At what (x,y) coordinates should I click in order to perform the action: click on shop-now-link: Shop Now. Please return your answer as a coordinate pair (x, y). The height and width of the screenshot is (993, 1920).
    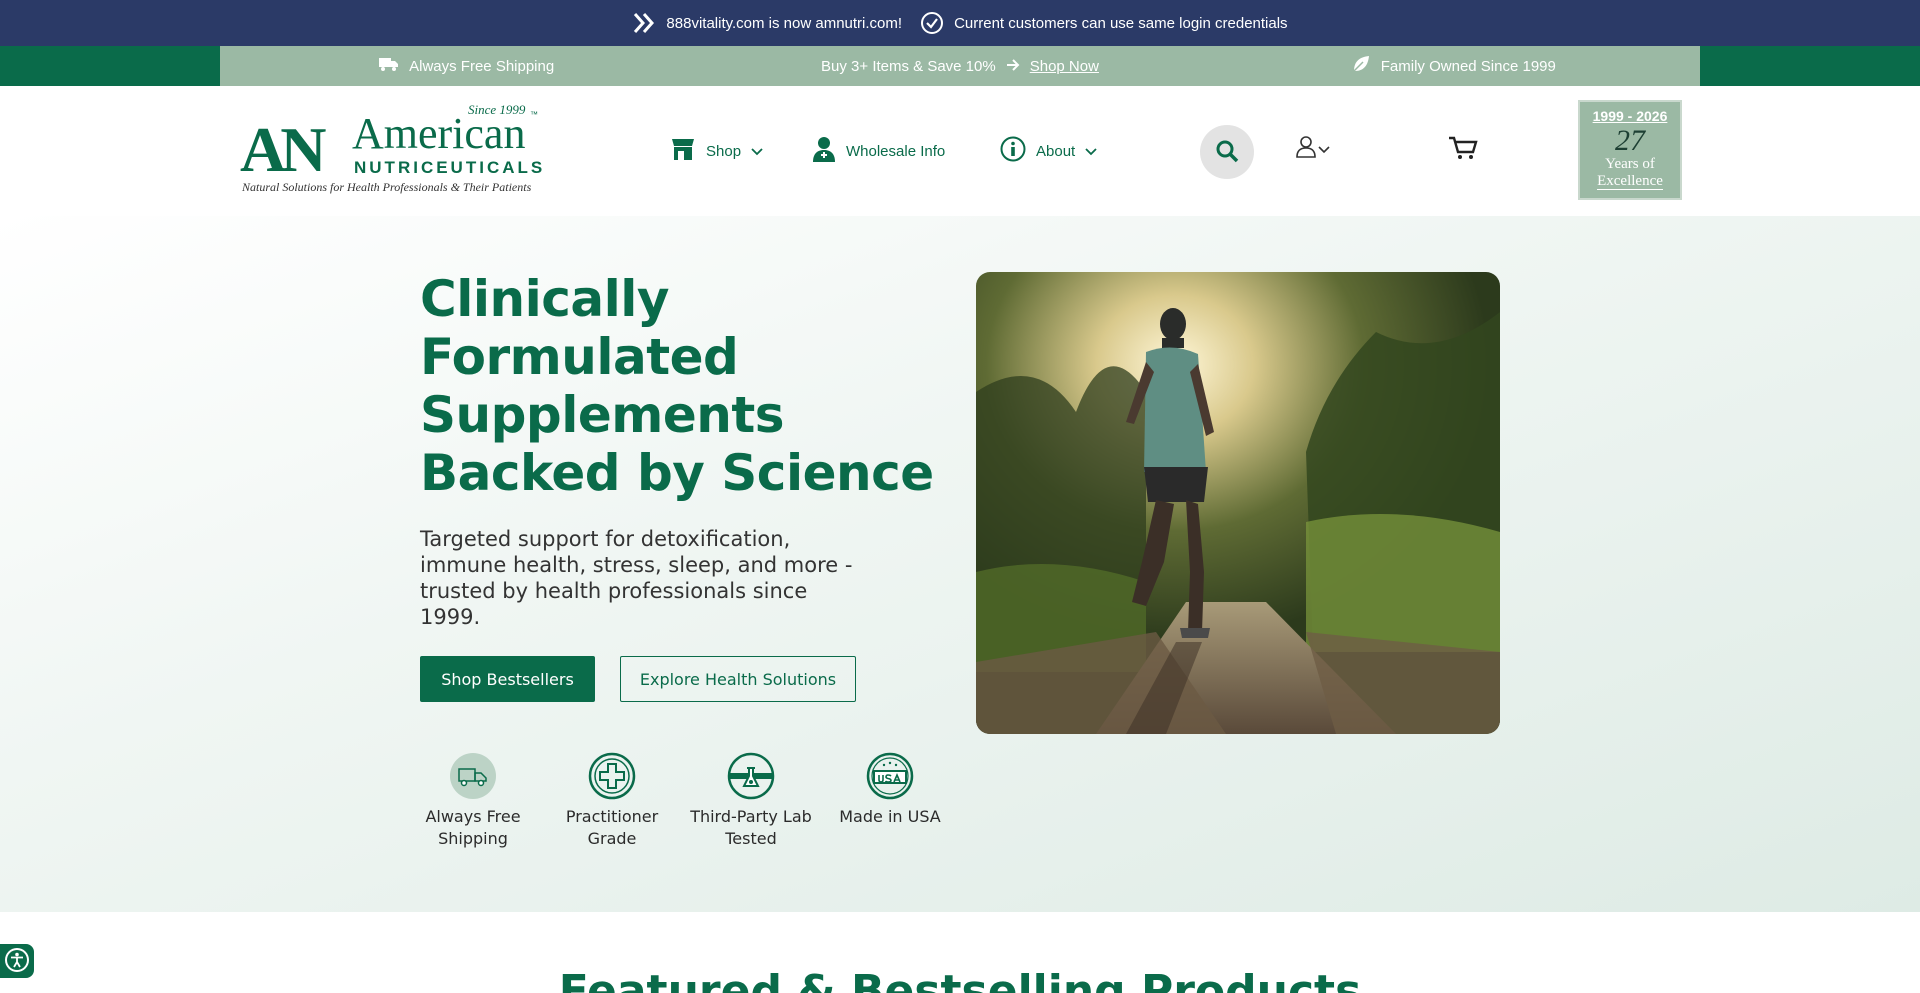
    Looking at the image, I should click on (1064, 66).